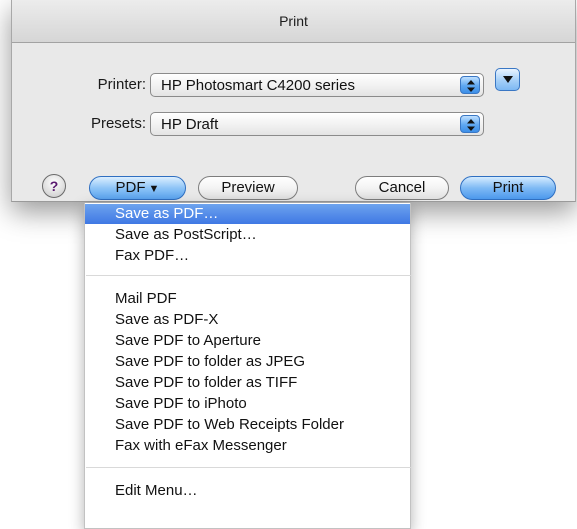 Image resolution: width=577 pixels, height=529 pixels. What do you see at coordinates (121, 84) in the screenshot?
I see `printer-label: Printer:` at bounding box center [121, 84].